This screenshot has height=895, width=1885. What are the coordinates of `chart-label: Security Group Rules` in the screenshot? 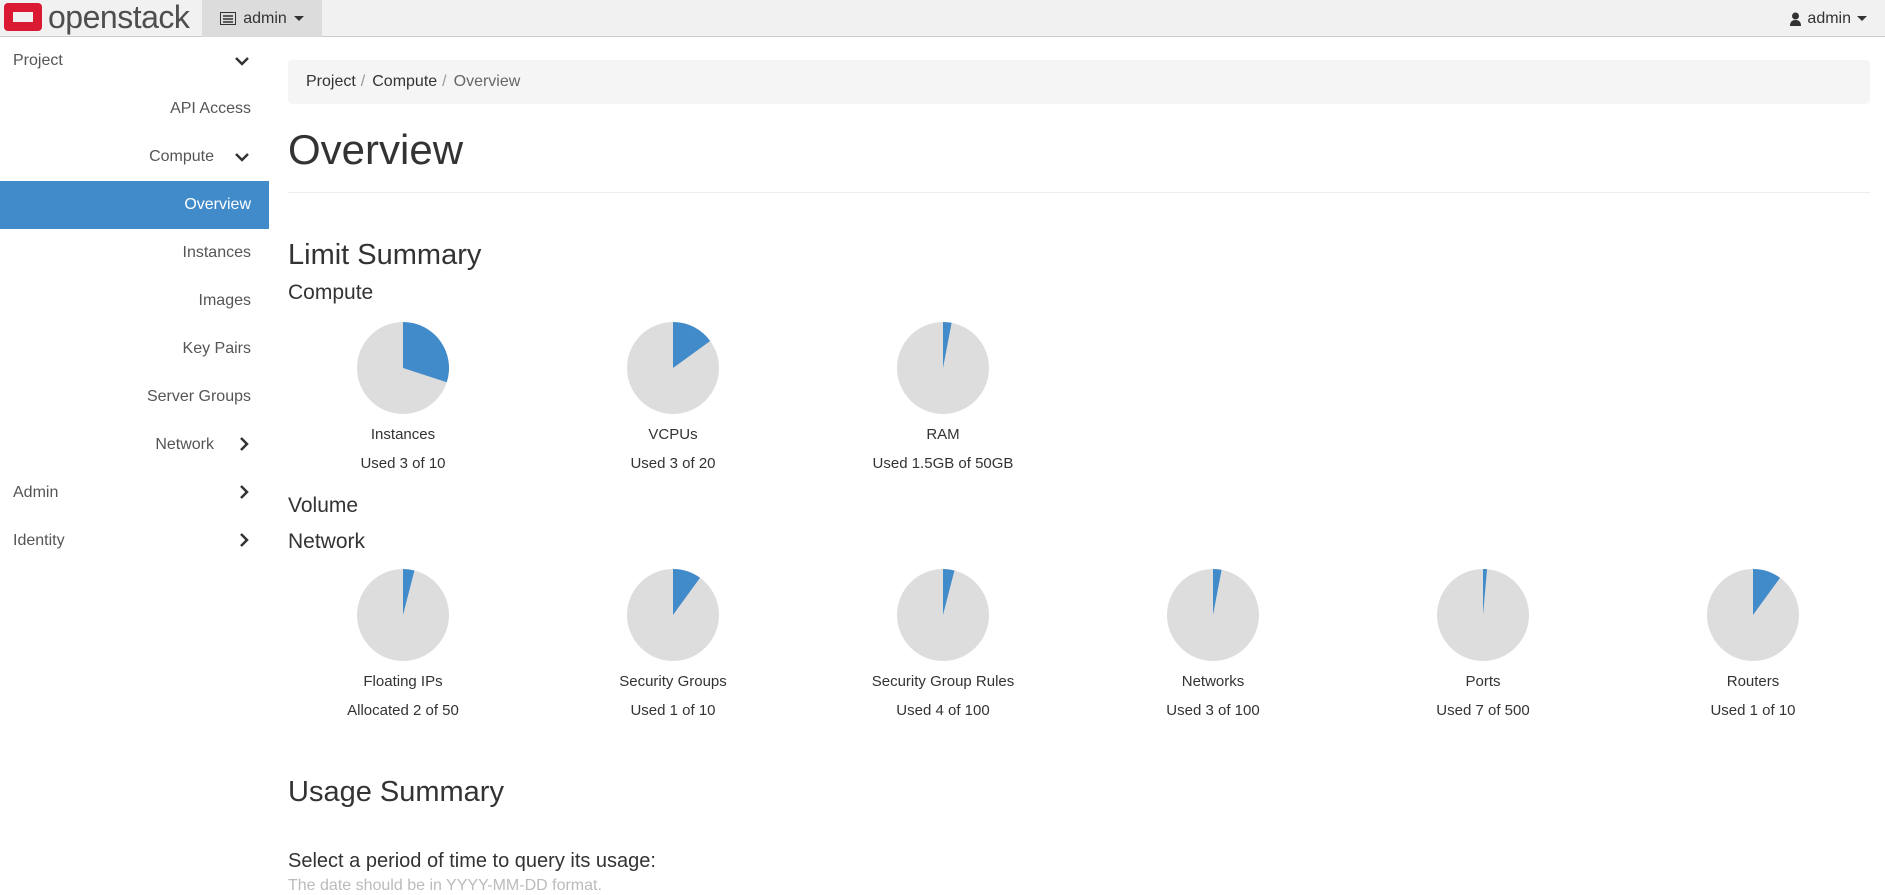 It's located at (943, 681).